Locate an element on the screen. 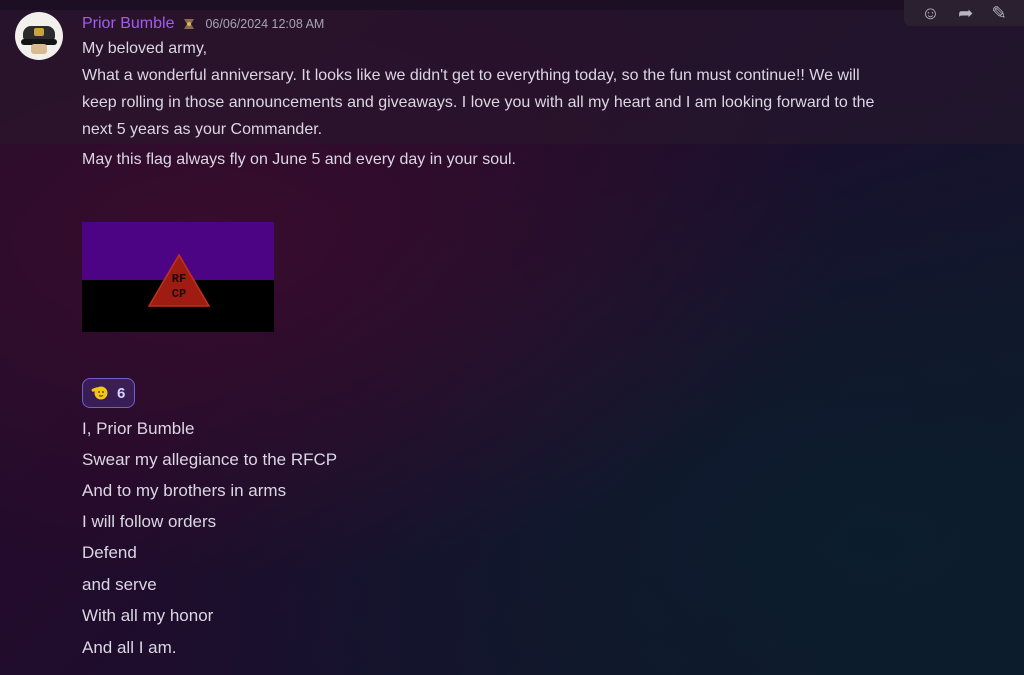  add-reaction-icon: ☺ is located at coordinates (930, 13).